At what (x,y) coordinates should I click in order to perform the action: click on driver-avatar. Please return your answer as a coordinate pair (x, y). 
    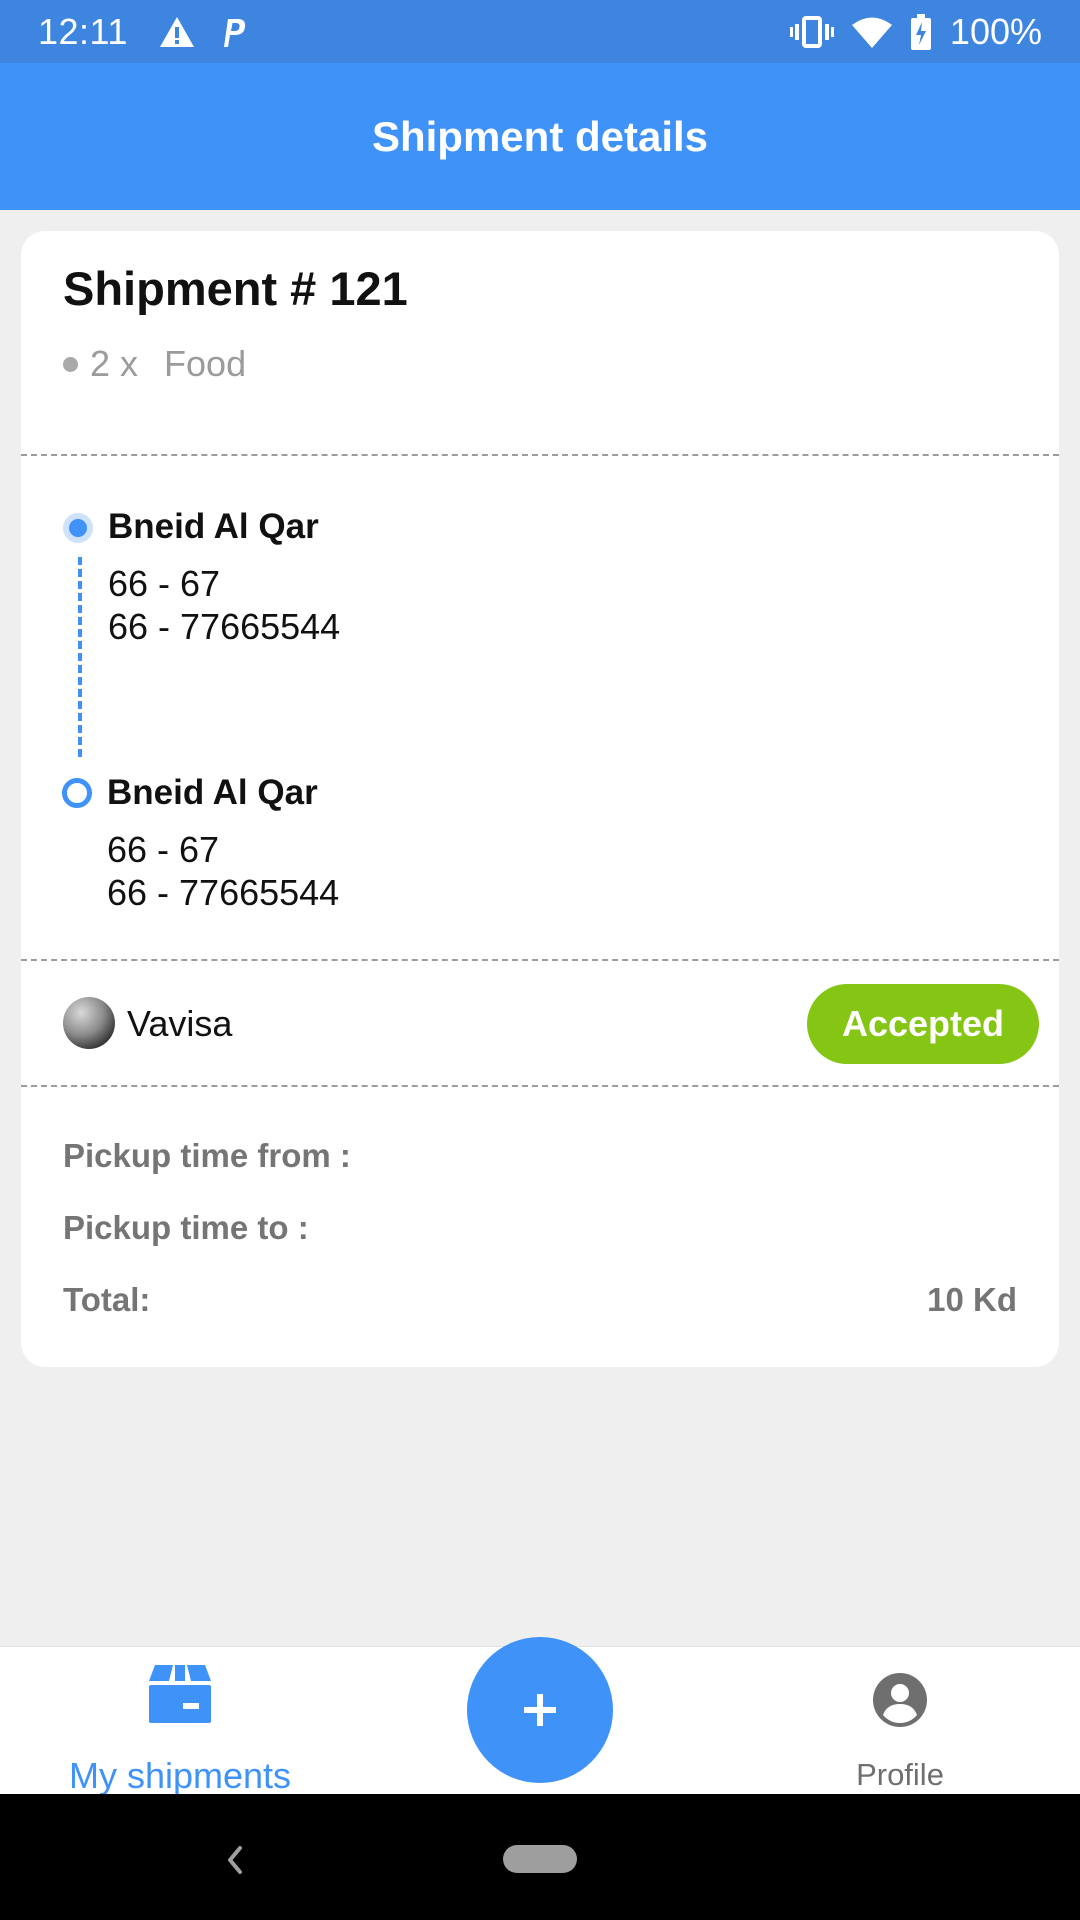
    Looking at the image, I should click on (89, 1023).